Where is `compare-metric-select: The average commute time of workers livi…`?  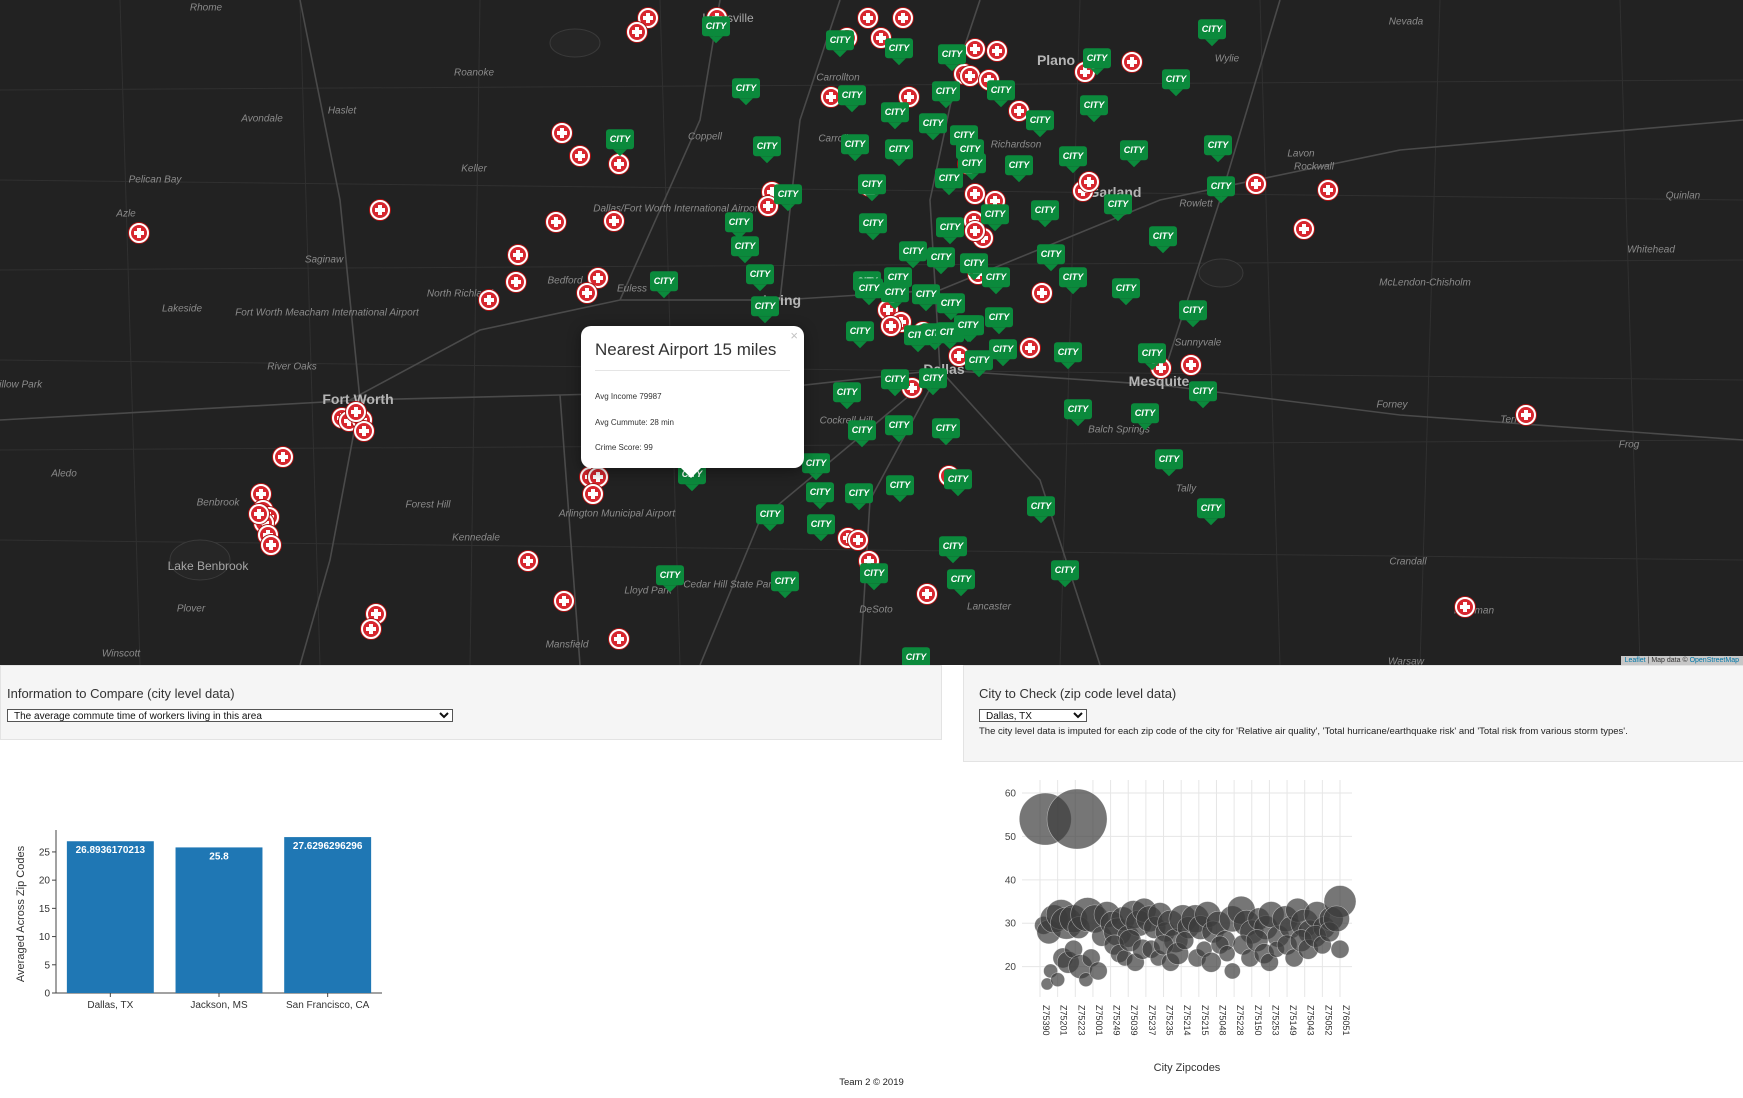 compare-metric-select: The average commute time of workers livi… is located at coordinates (230, 715).